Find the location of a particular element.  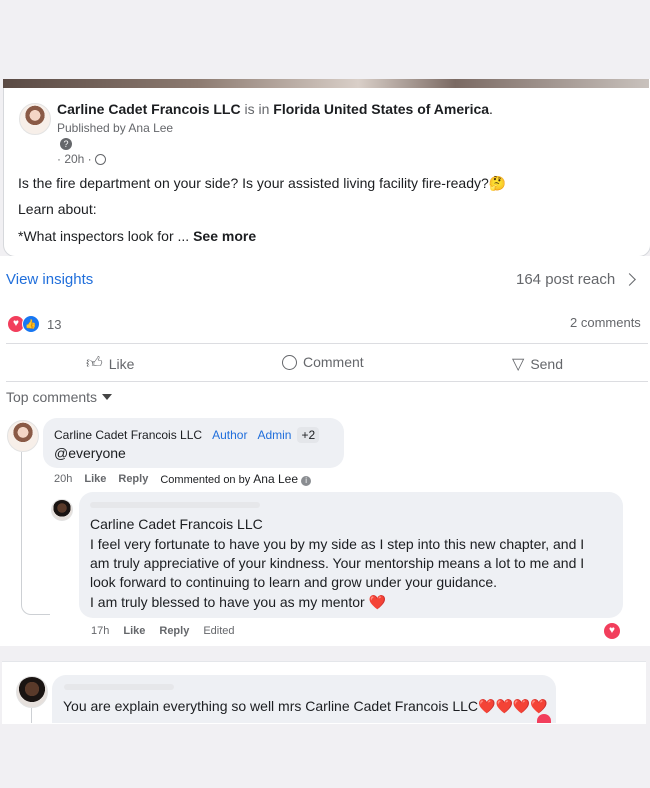

comment2-avatar is located at coordinates (32, 692).